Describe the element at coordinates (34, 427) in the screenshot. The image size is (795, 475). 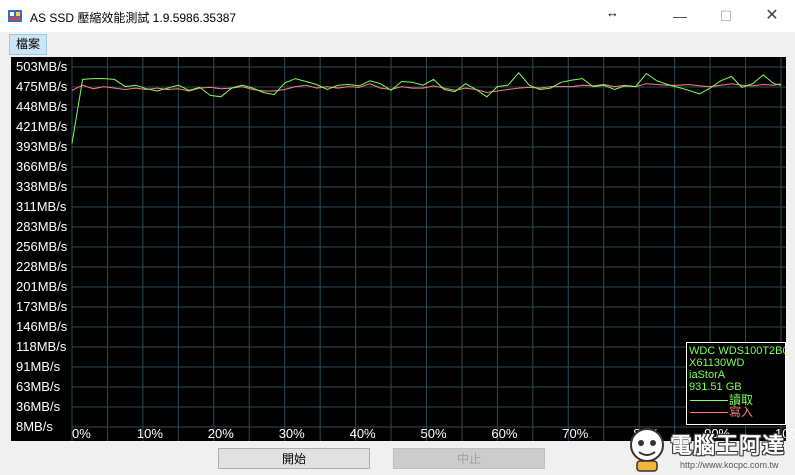
I see `y-tick-label: 8MB/s` at that location.